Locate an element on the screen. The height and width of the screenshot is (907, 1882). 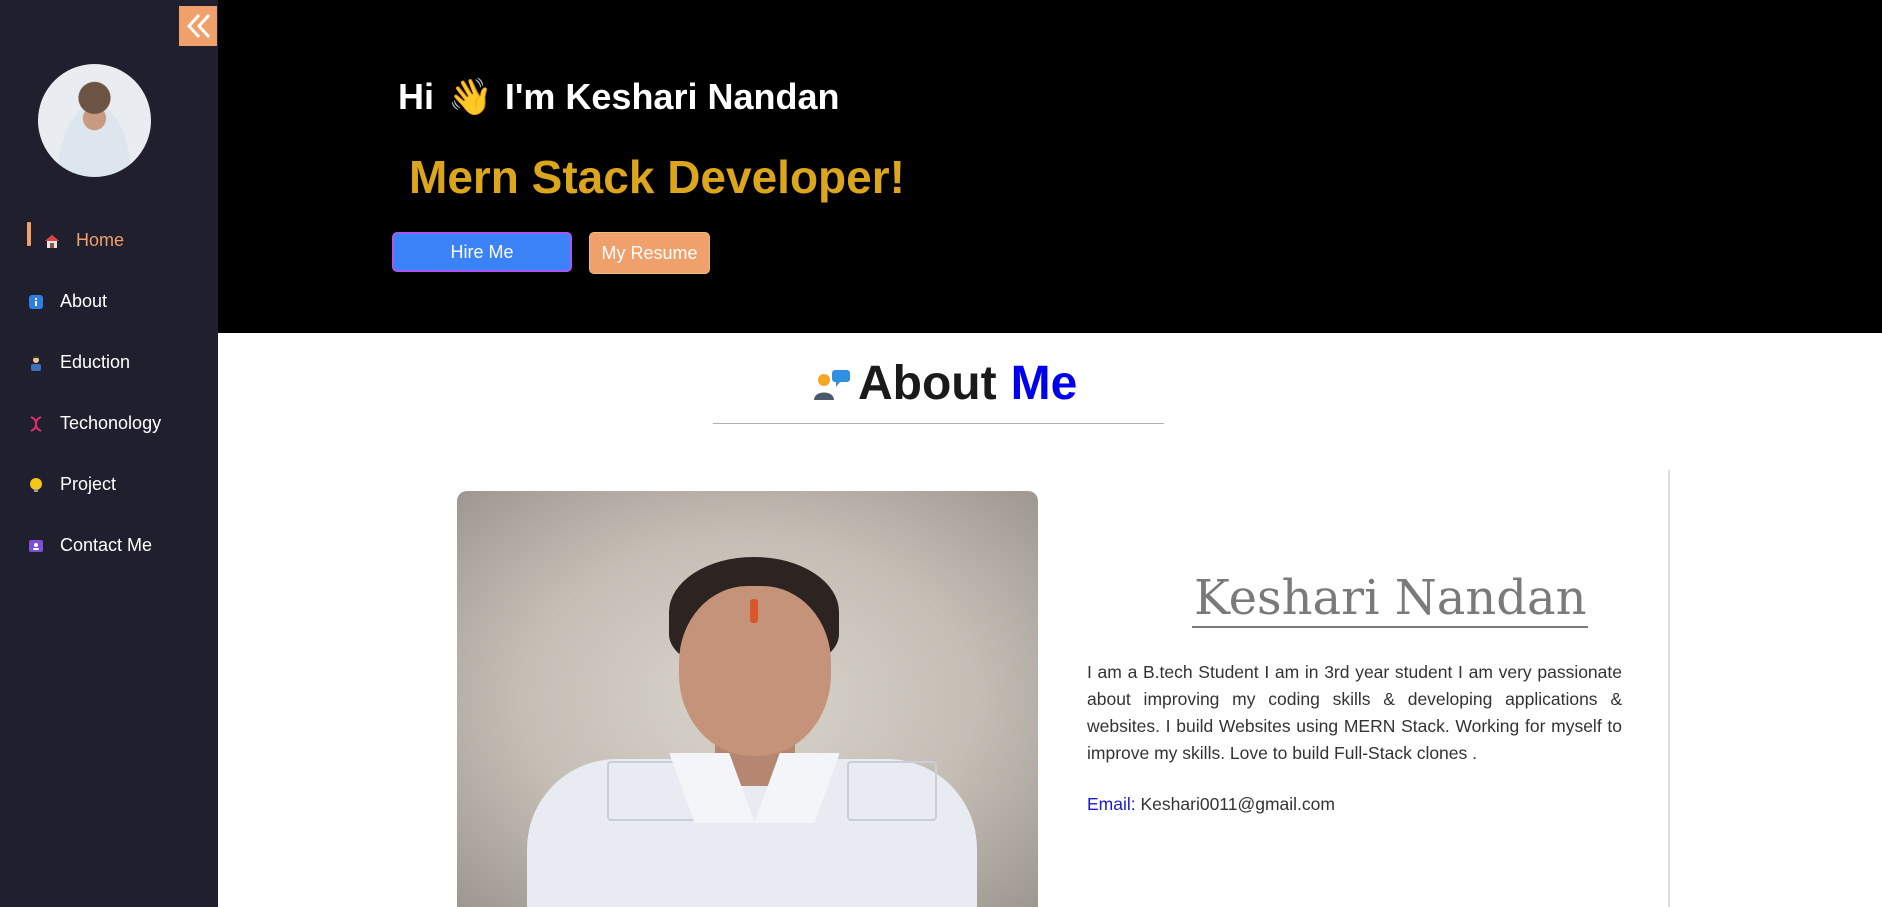
greeting-name: I'm Keshari Nandan is located at coordinates (672, 96).